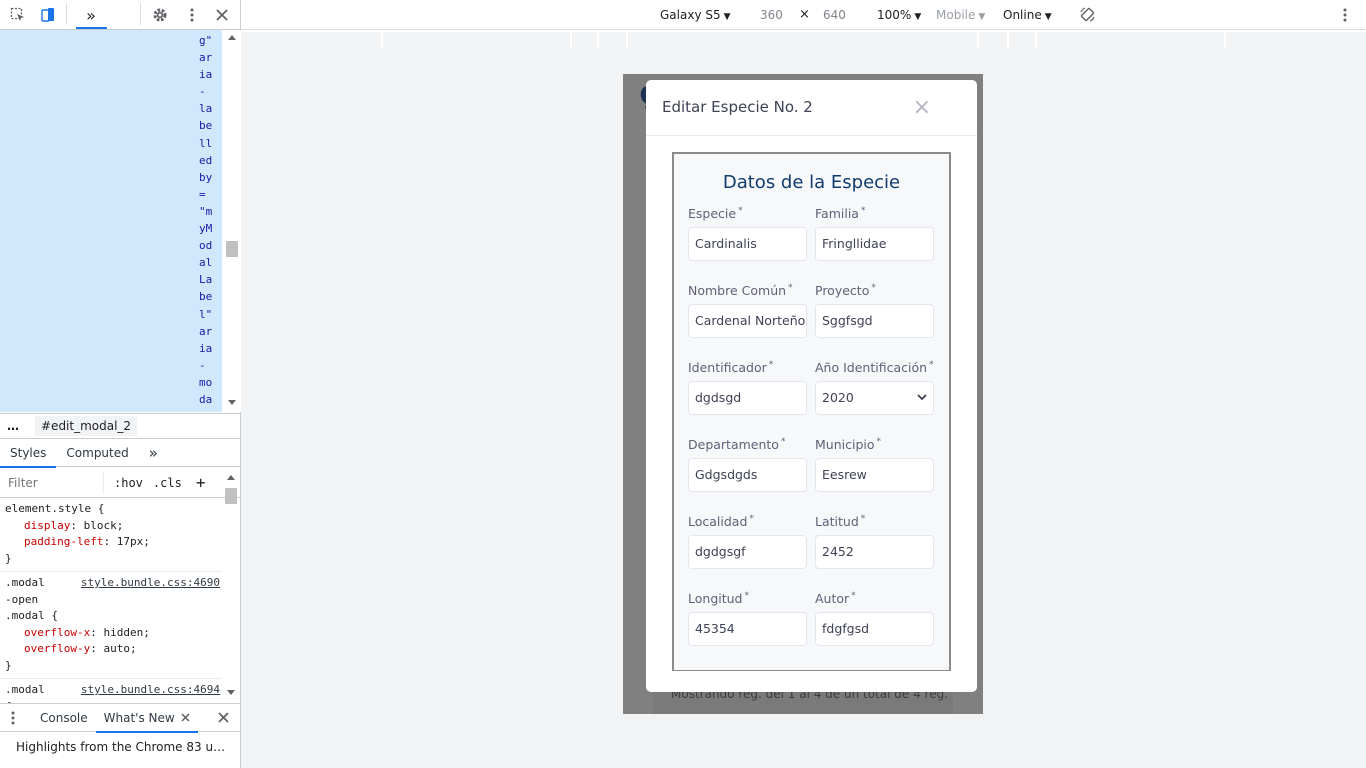  Describe the element at coordinates (111, 649) in the screenshot. I see `css-declaration: overflow-y: auto;` at that location.